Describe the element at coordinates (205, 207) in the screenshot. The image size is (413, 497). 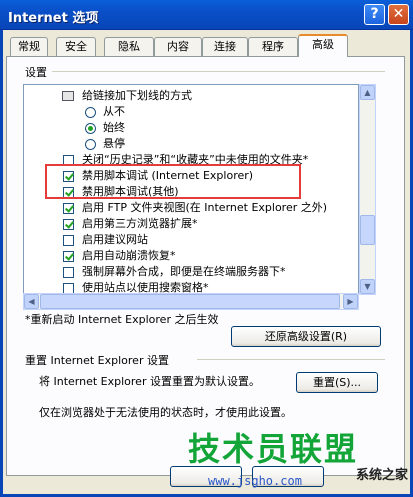
I see `list-item-label: 启用 FTP 文件夹视图(在 Internet Explorer 之外)` at that location.